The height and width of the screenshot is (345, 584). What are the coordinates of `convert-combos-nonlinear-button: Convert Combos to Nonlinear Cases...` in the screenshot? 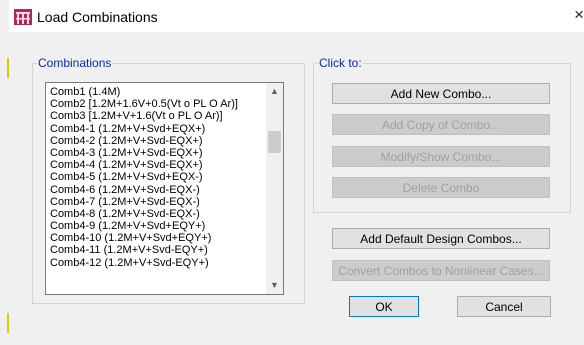 It's located at (441, 270).